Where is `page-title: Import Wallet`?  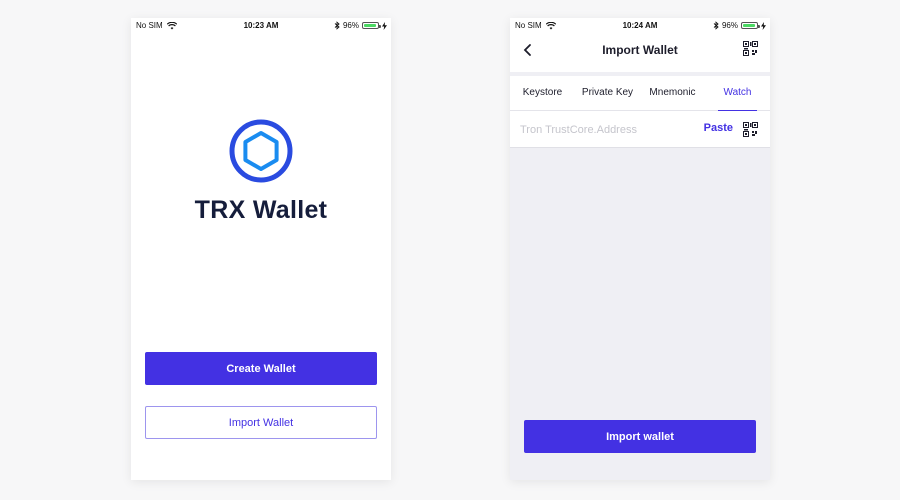
page-title: Import Wallet is located at coordinates (640, 50).